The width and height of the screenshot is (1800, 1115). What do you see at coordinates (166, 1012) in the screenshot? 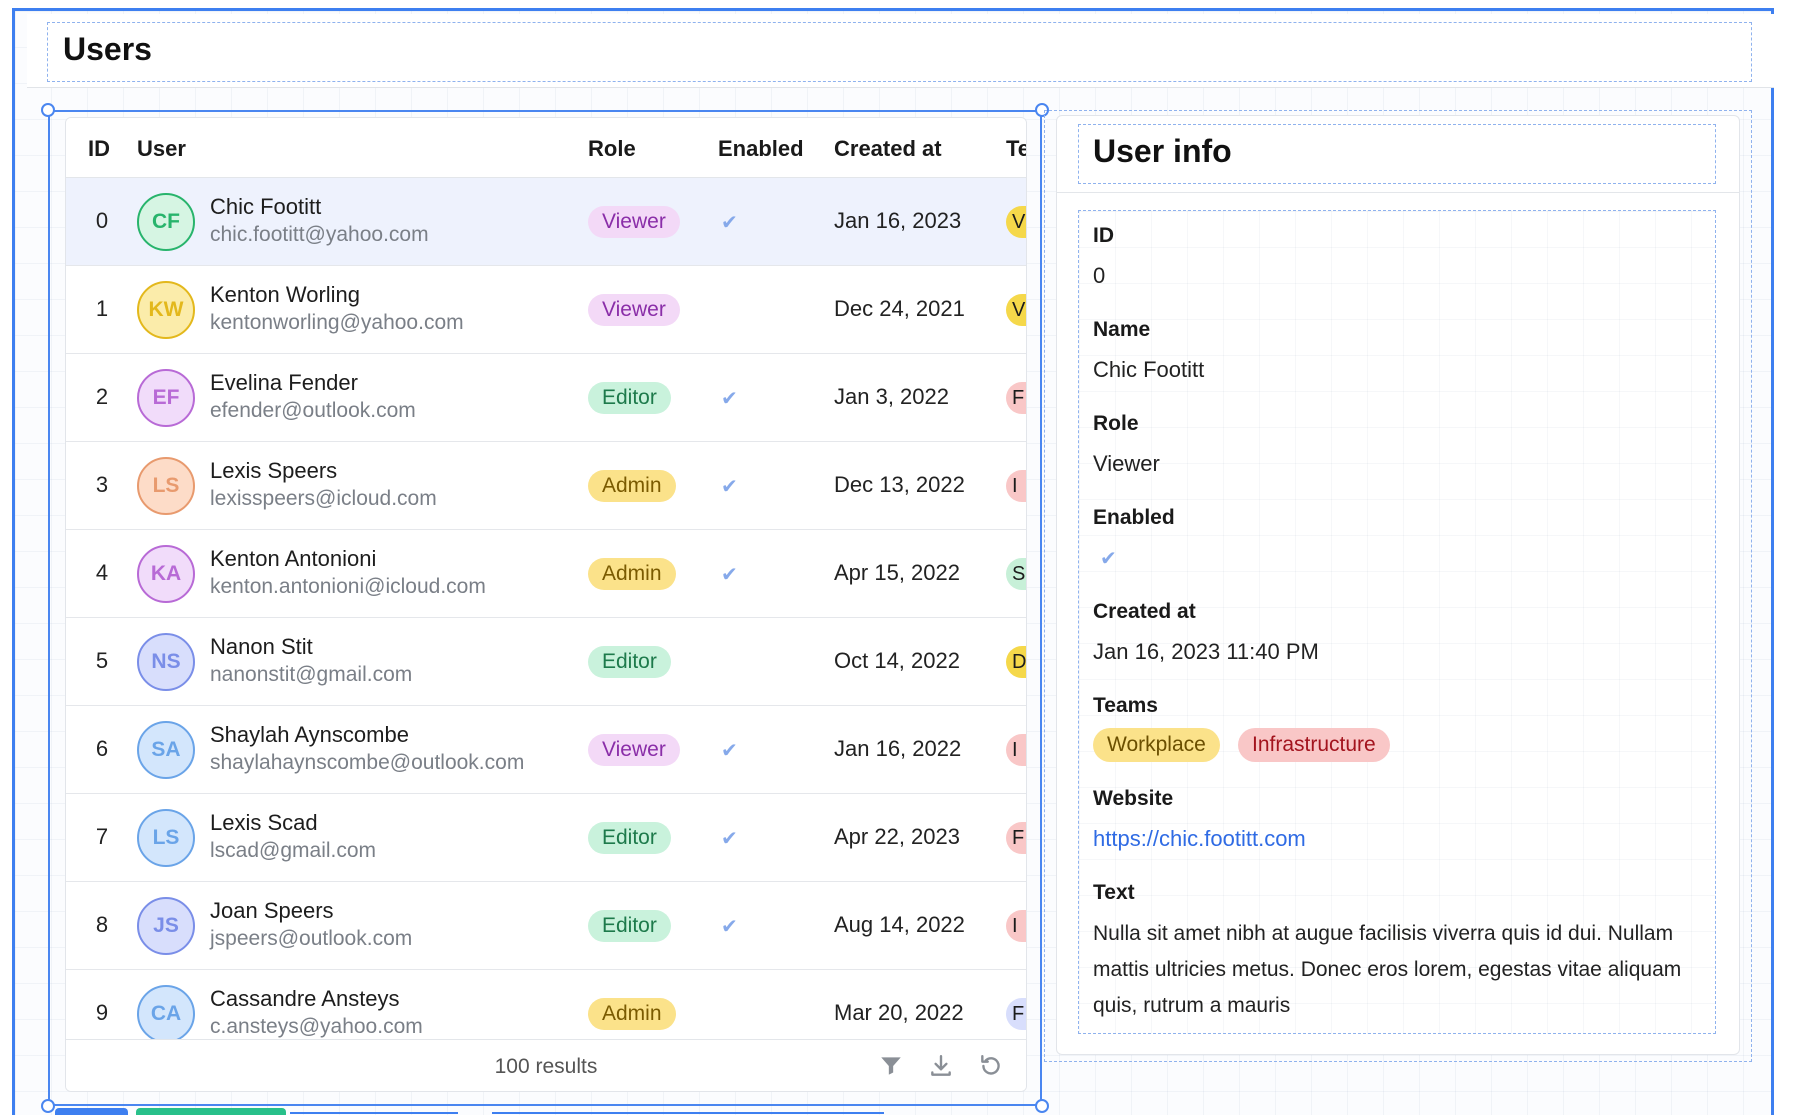
I see `avatar: CA` at bounding box center [166, 1012].